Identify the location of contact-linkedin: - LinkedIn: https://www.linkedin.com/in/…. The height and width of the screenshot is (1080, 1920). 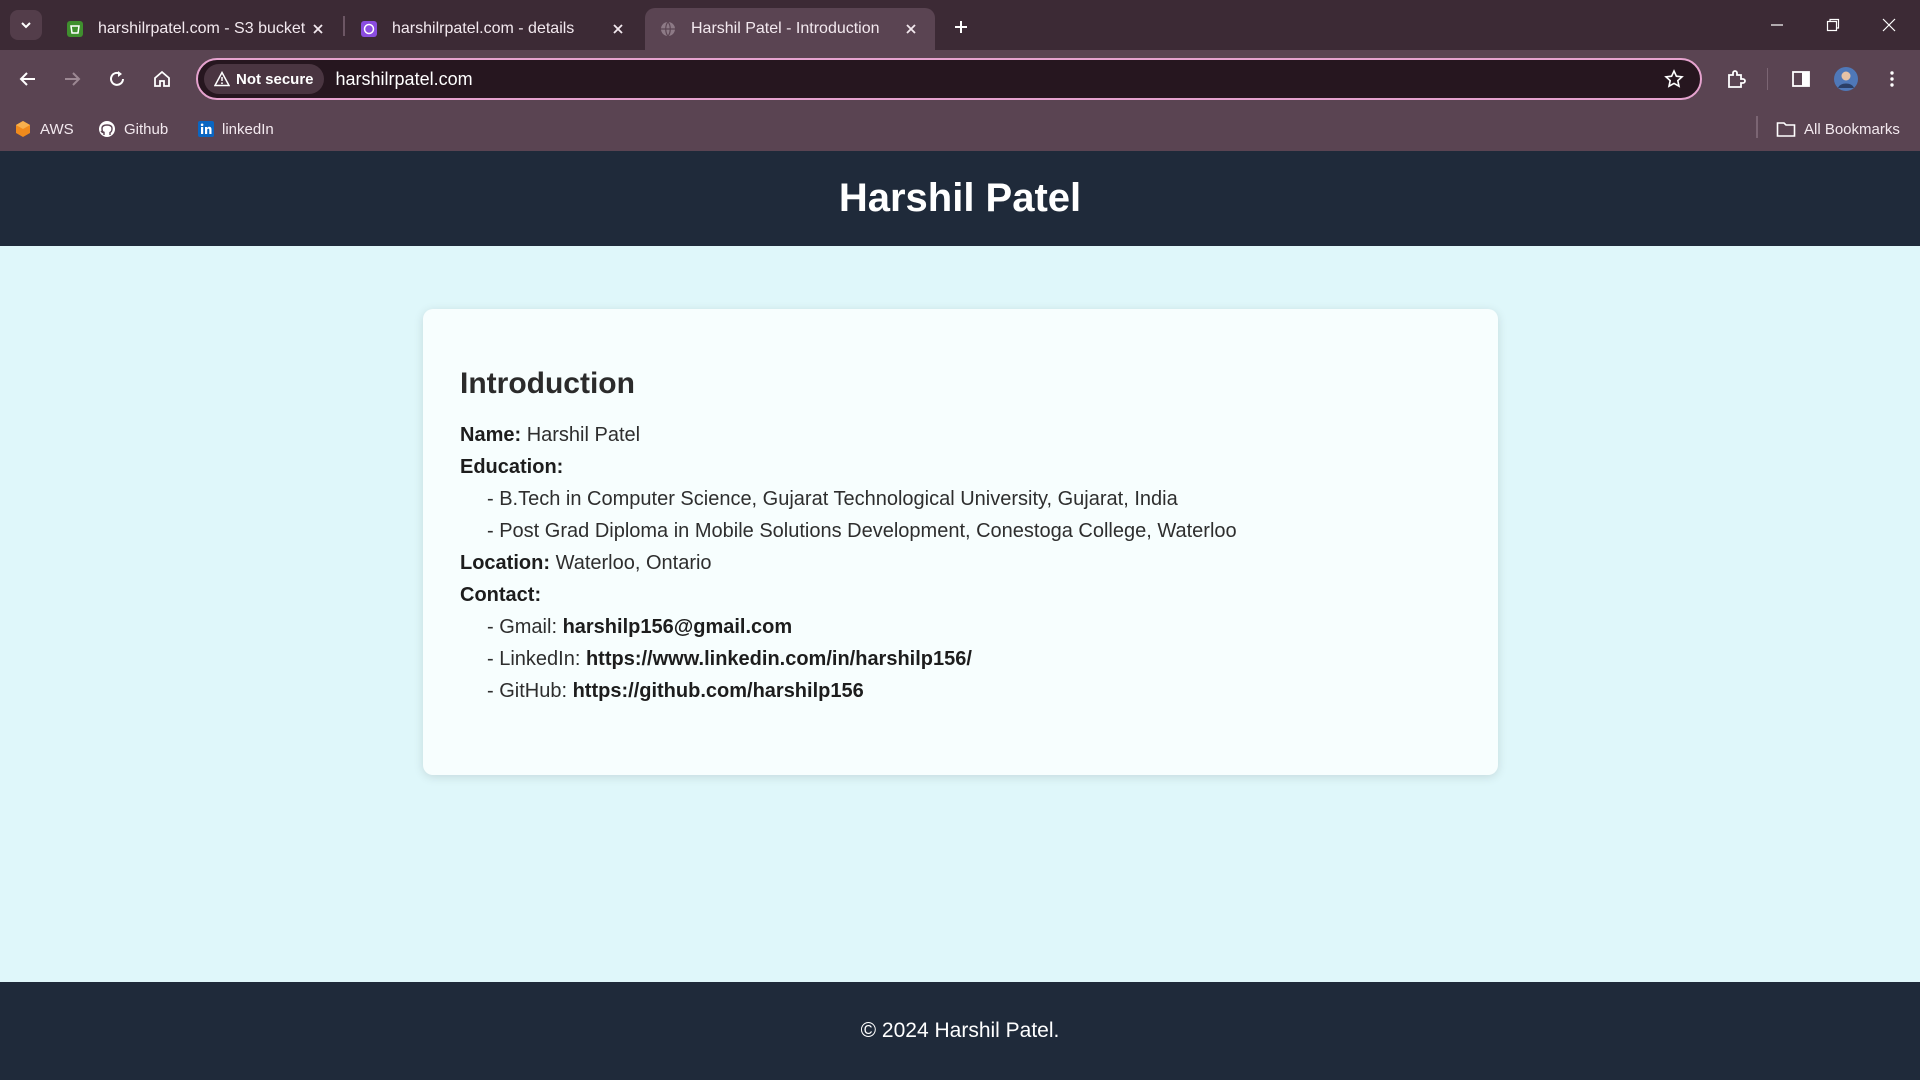
(960, 659).